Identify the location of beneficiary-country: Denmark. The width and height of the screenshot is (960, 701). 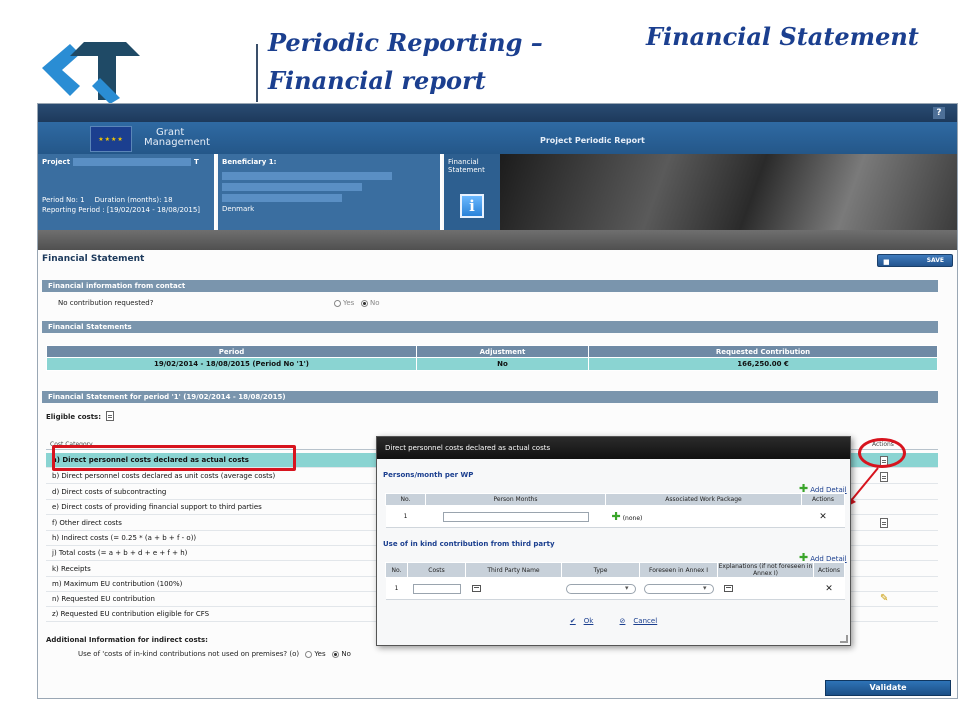
(238, 209).